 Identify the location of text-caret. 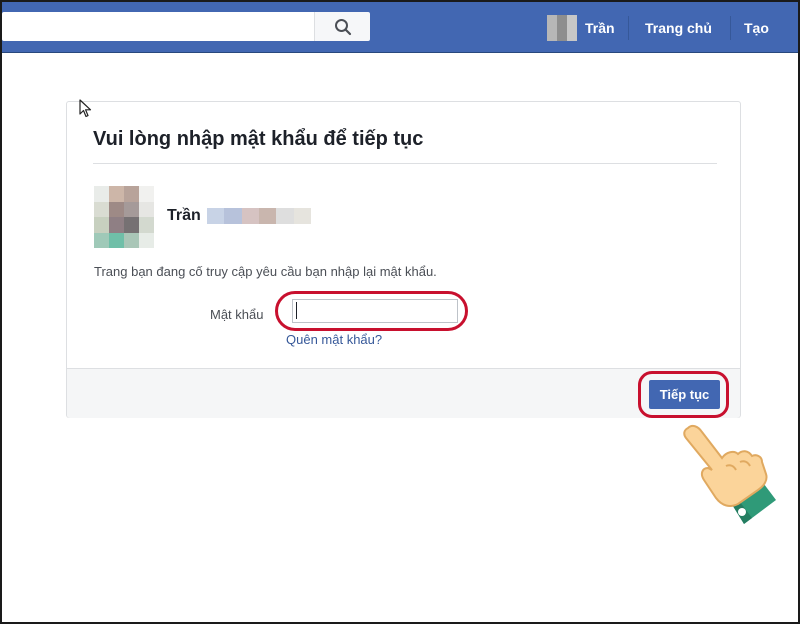
(296, 310).